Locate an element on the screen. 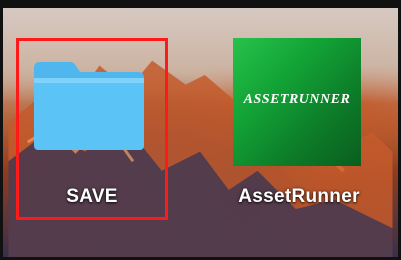 This screenshot has height=260, width=401. app-label: AssetRunner is located at coordinates (299, 196).